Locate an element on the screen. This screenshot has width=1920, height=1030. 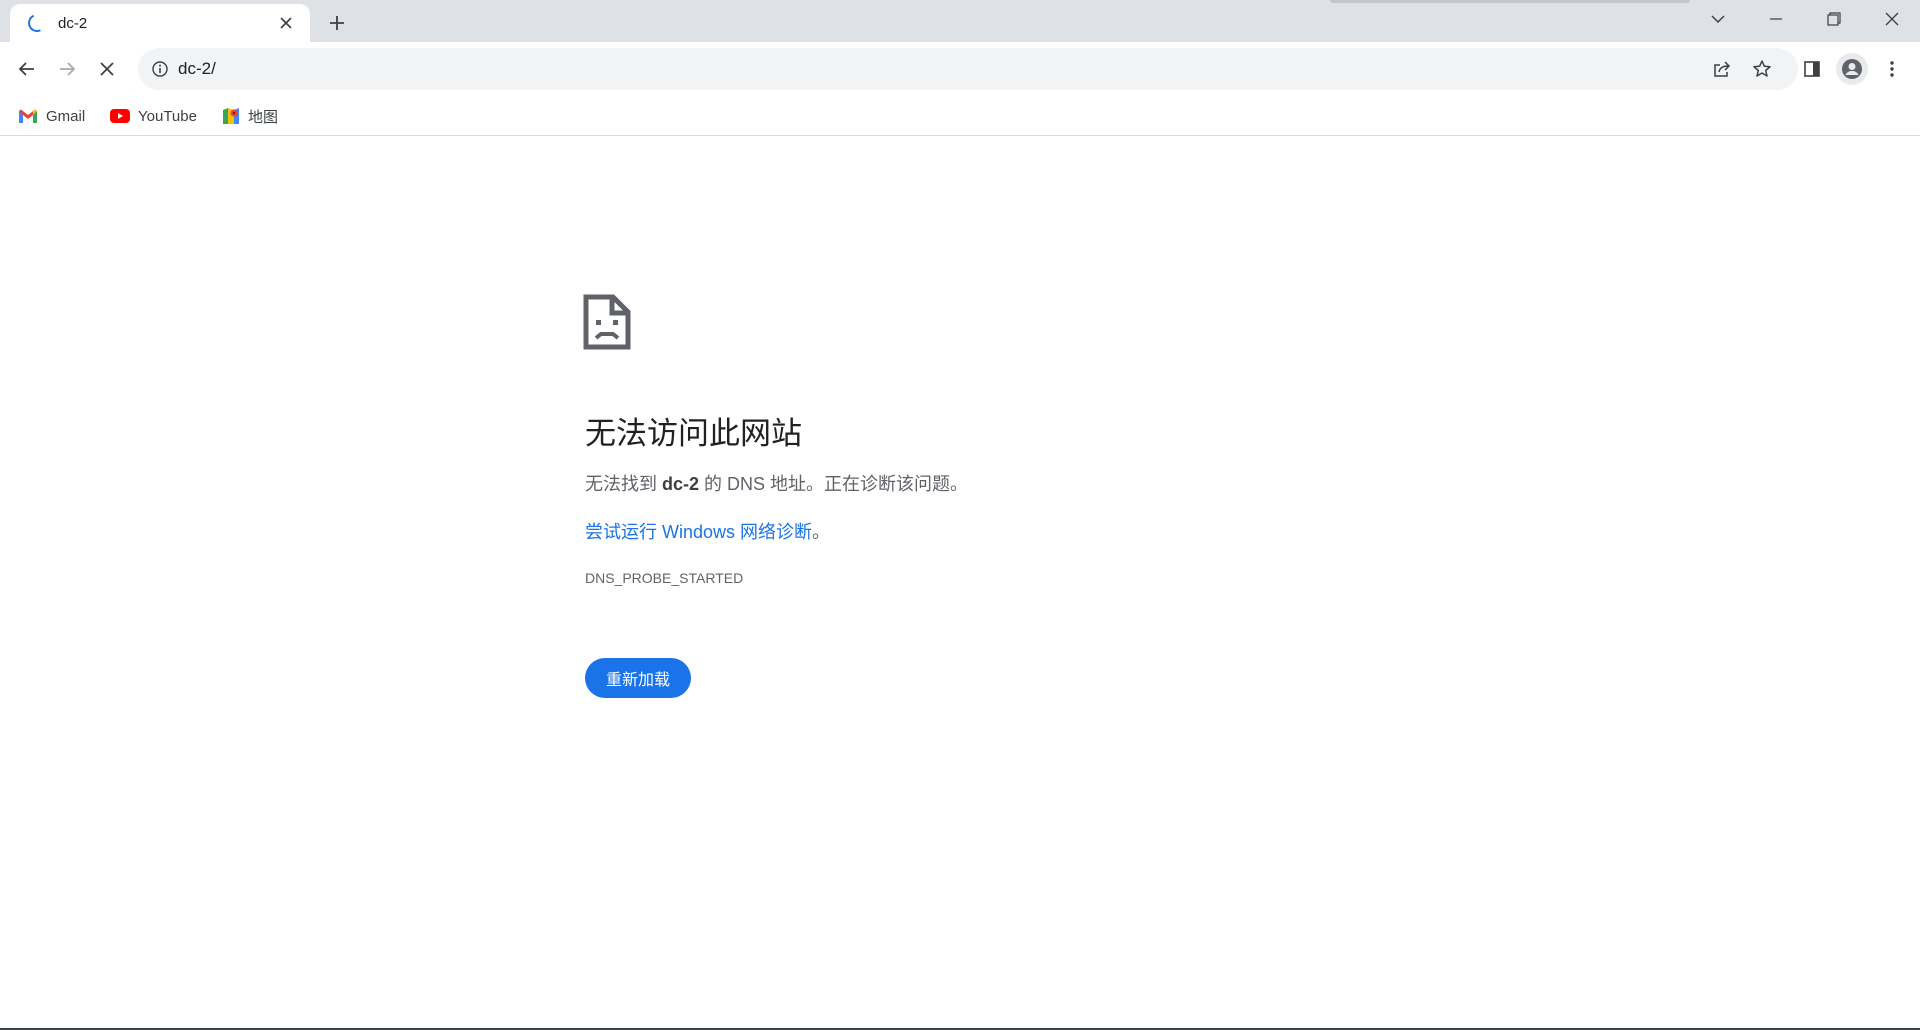
stop-loading-button is located at coordinates (107, 69).